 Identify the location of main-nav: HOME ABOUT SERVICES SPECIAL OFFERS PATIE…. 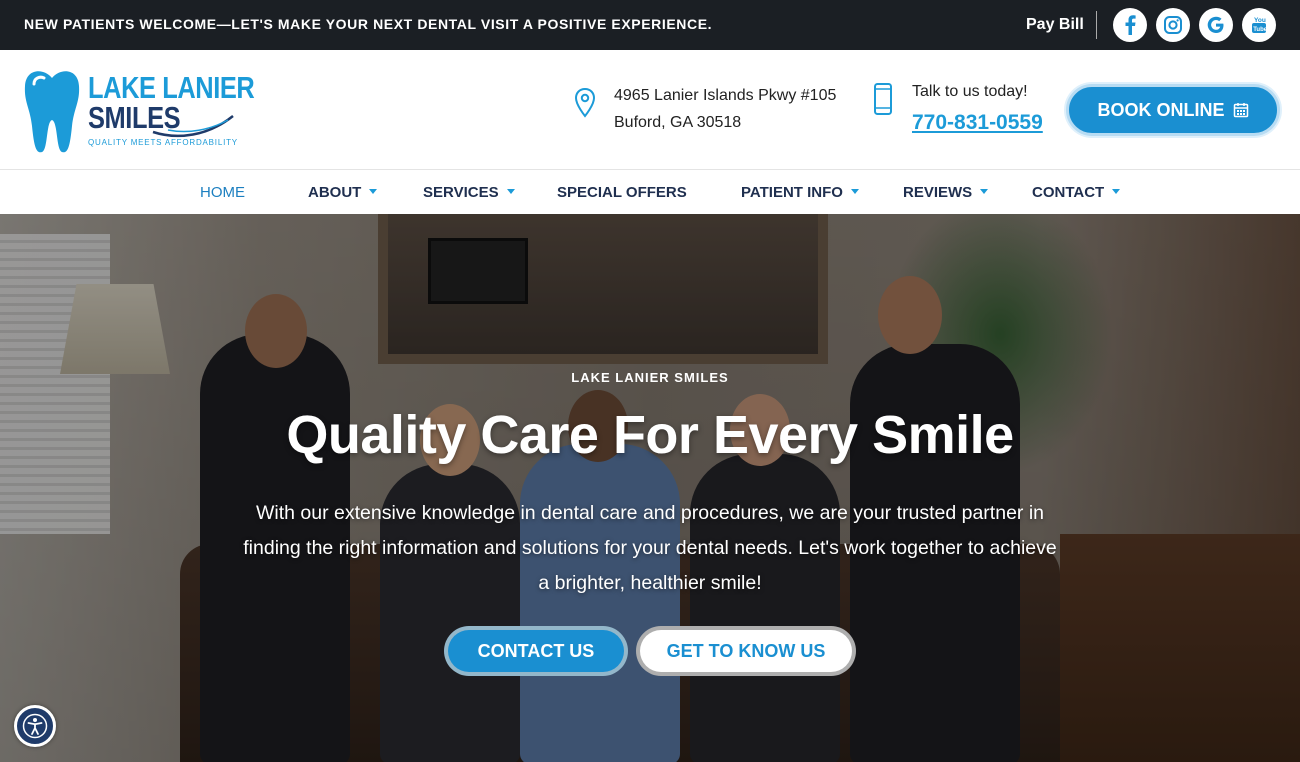
(650, 192).